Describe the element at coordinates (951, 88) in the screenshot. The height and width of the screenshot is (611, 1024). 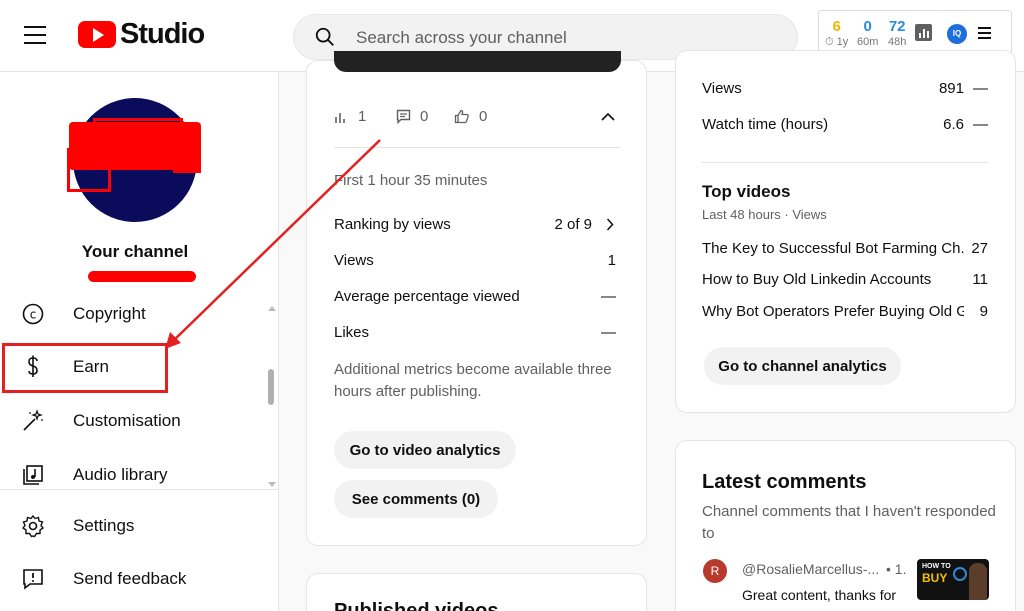
I see `channel-views-value: 891` at that location.